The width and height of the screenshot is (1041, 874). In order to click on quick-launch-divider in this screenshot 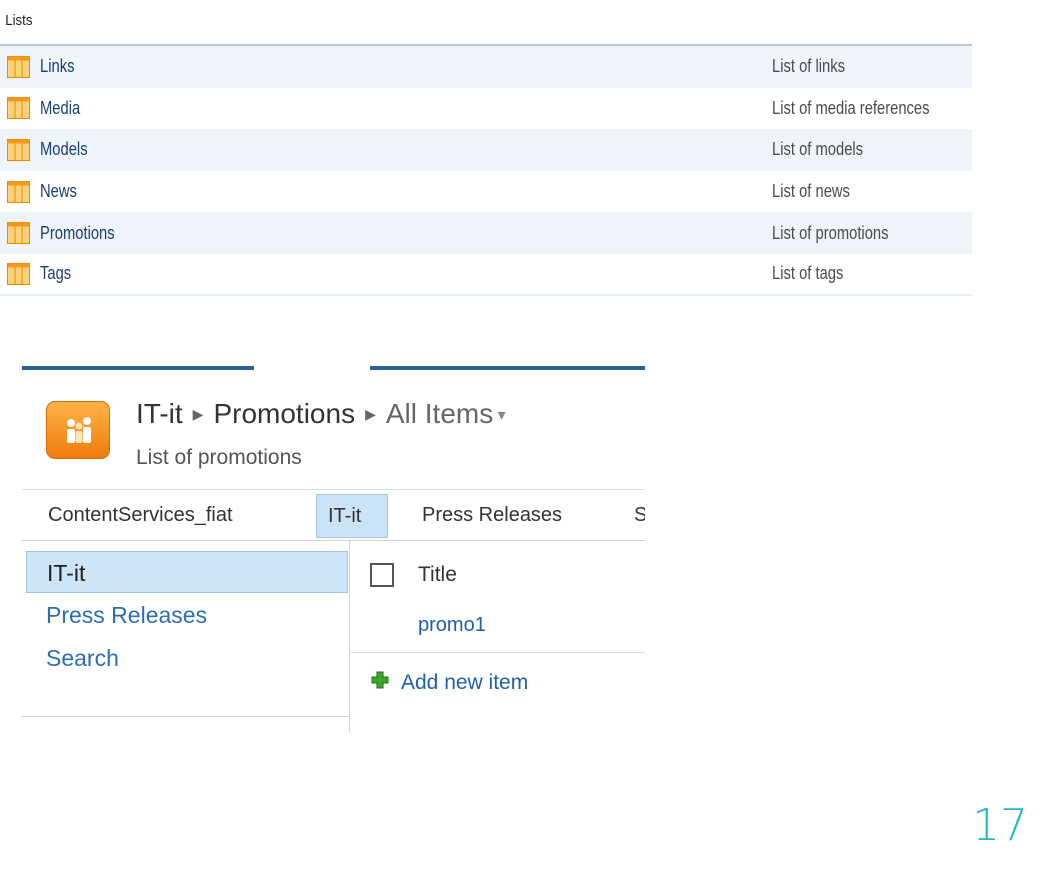, I will do `click(186, 716)`.